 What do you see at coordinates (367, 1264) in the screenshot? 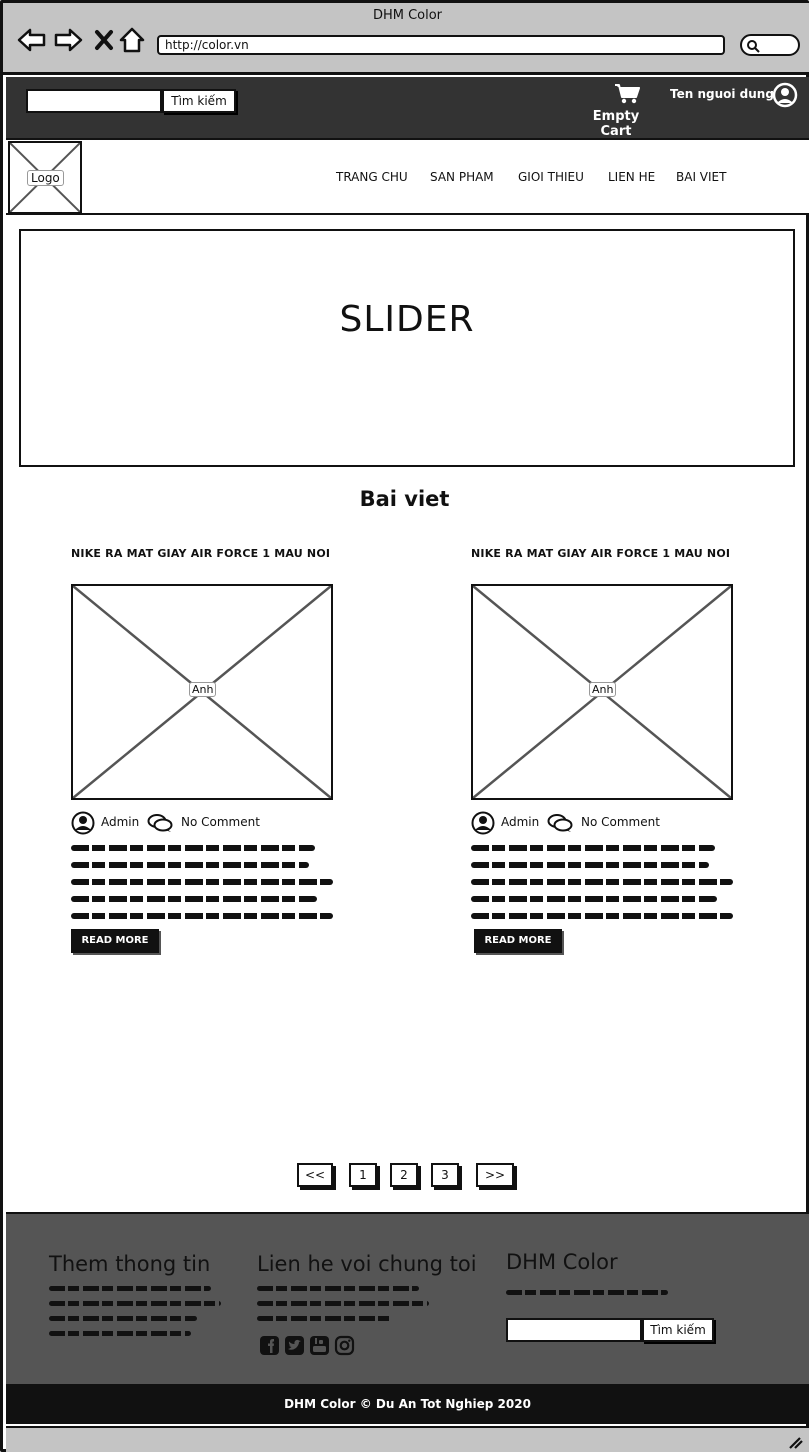
I see `footer-contact-heading: Lien he voi chung toi` at bounding box center [367, 1264].